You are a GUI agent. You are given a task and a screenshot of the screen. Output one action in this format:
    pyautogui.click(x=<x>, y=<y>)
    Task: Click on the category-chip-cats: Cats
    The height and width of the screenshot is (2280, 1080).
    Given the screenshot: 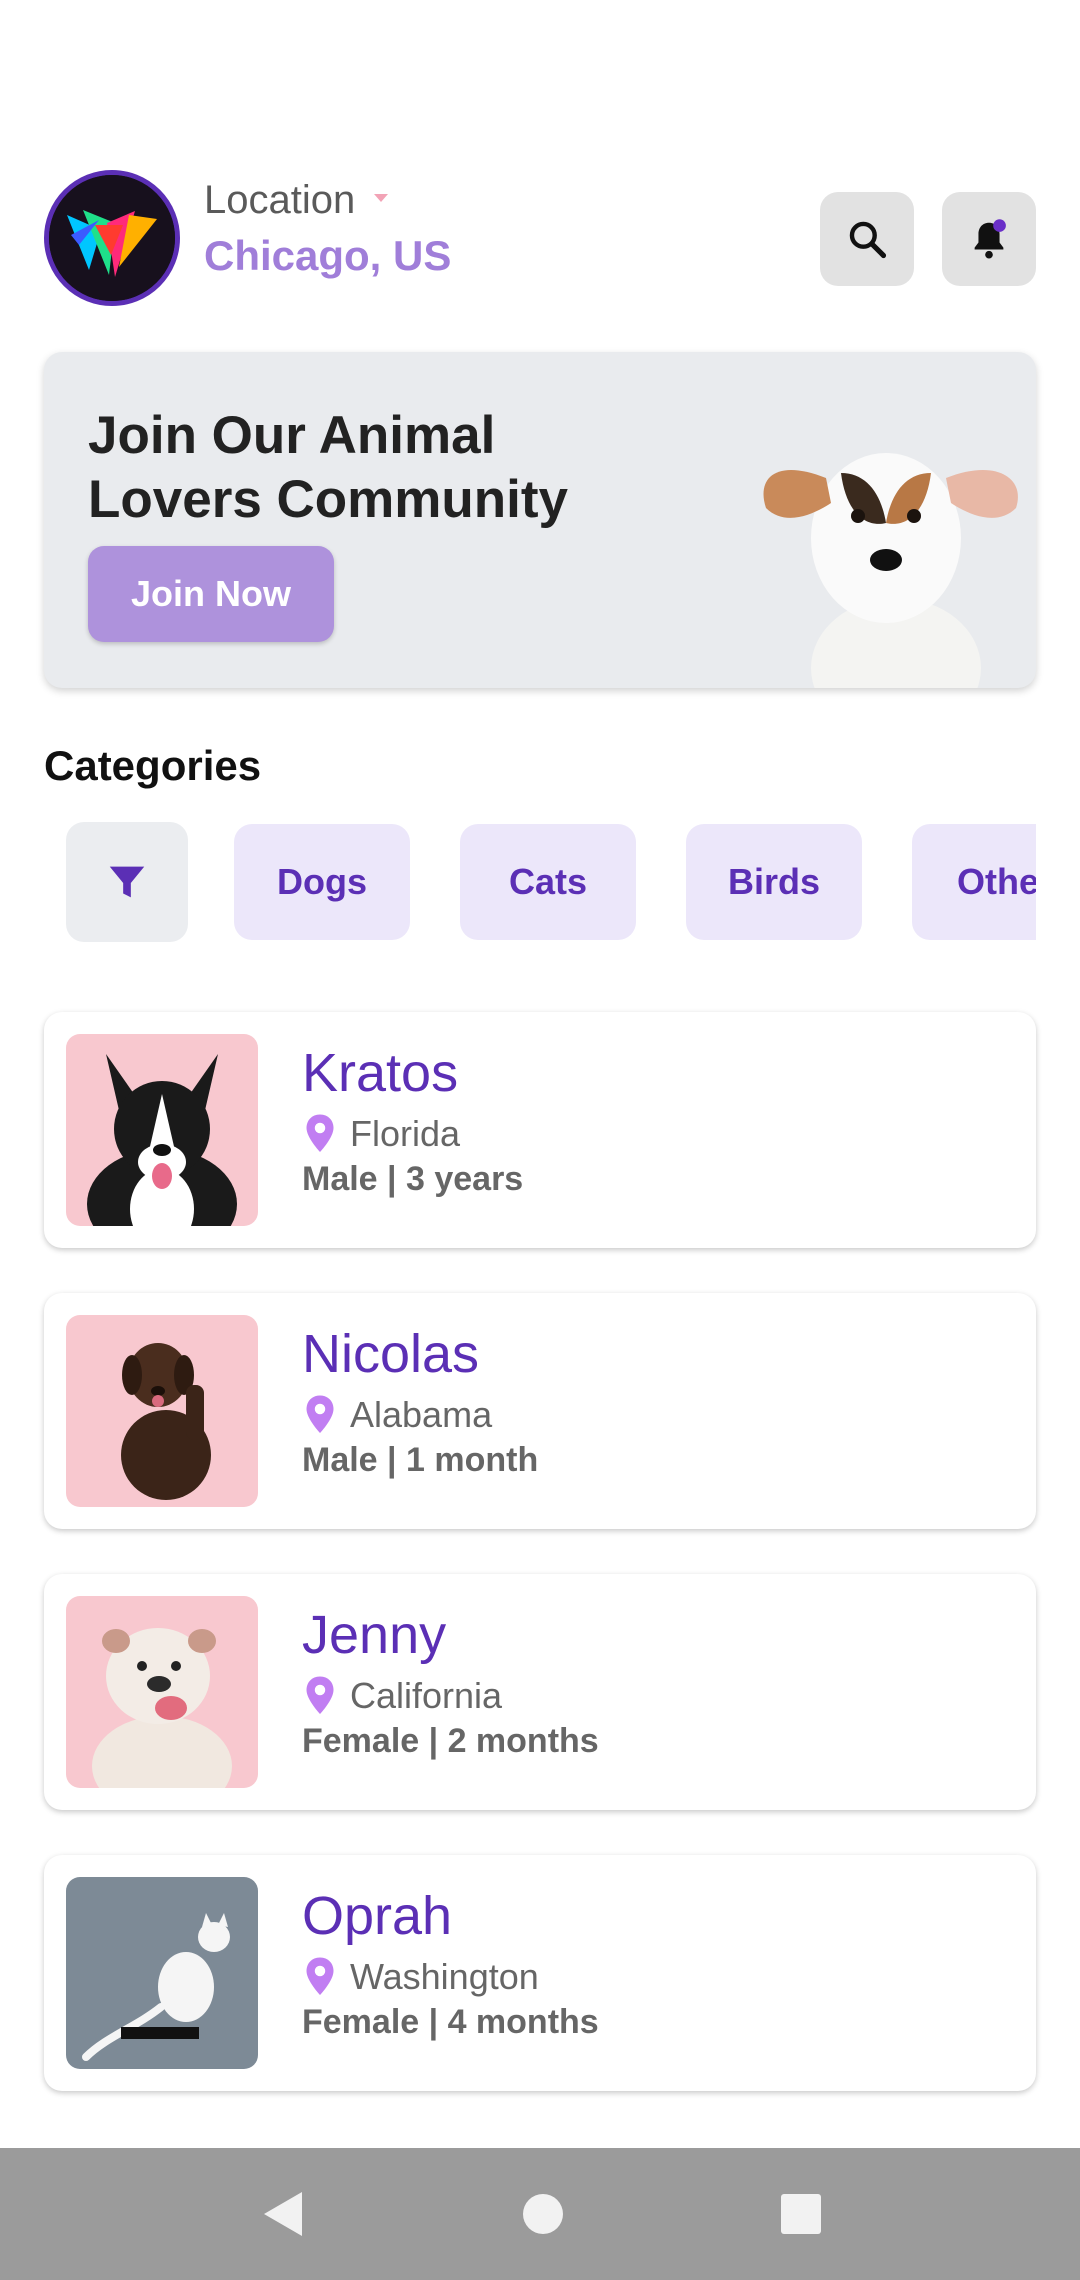 What is the action you would take?
    pyautogui.click(x=548, y=882)
    